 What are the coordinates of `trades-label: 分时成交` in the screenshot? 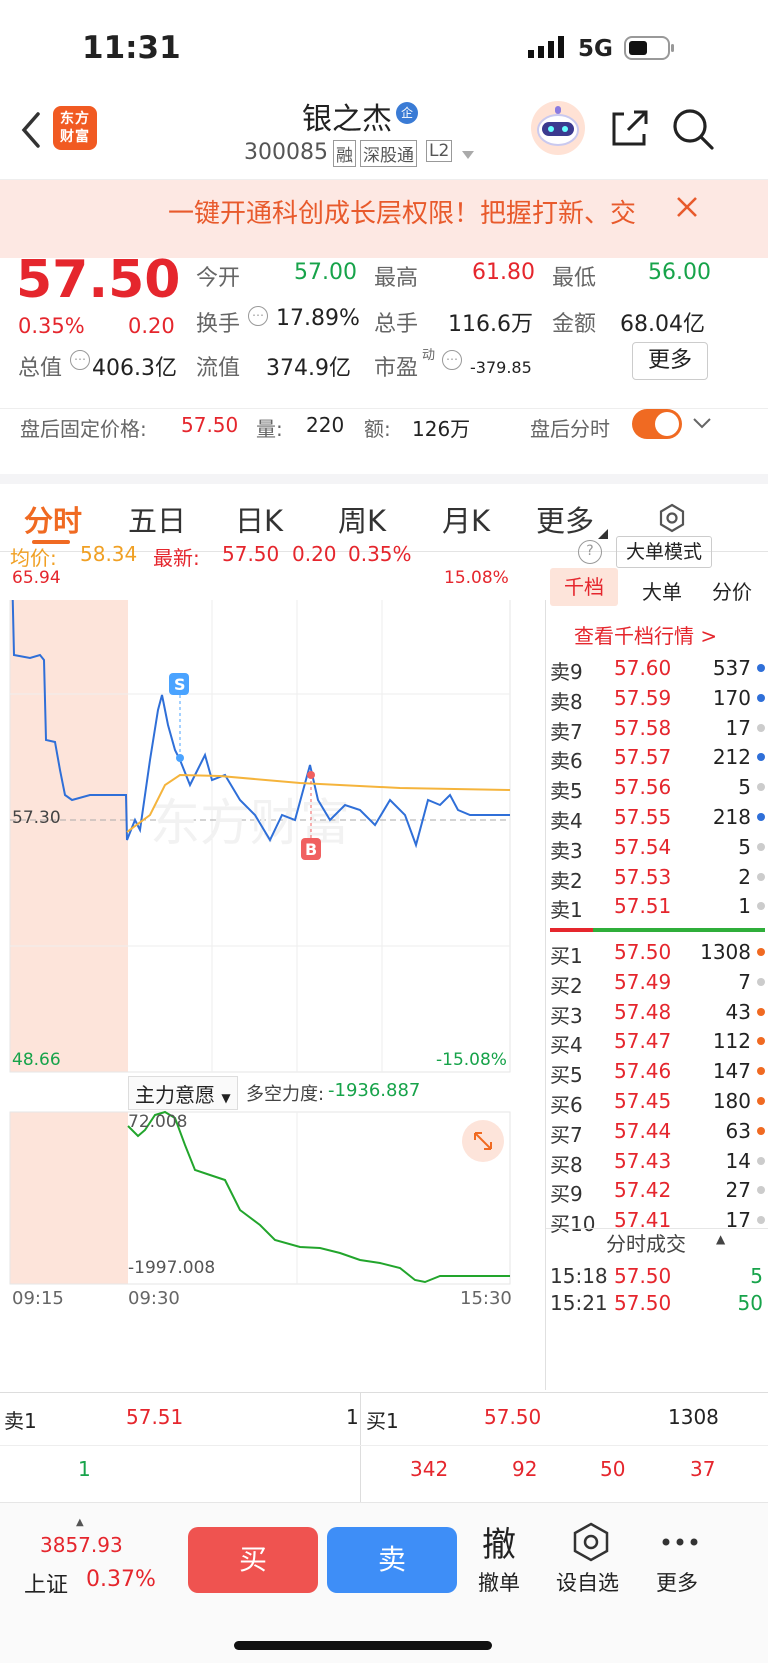 It's located at (646, 1242).